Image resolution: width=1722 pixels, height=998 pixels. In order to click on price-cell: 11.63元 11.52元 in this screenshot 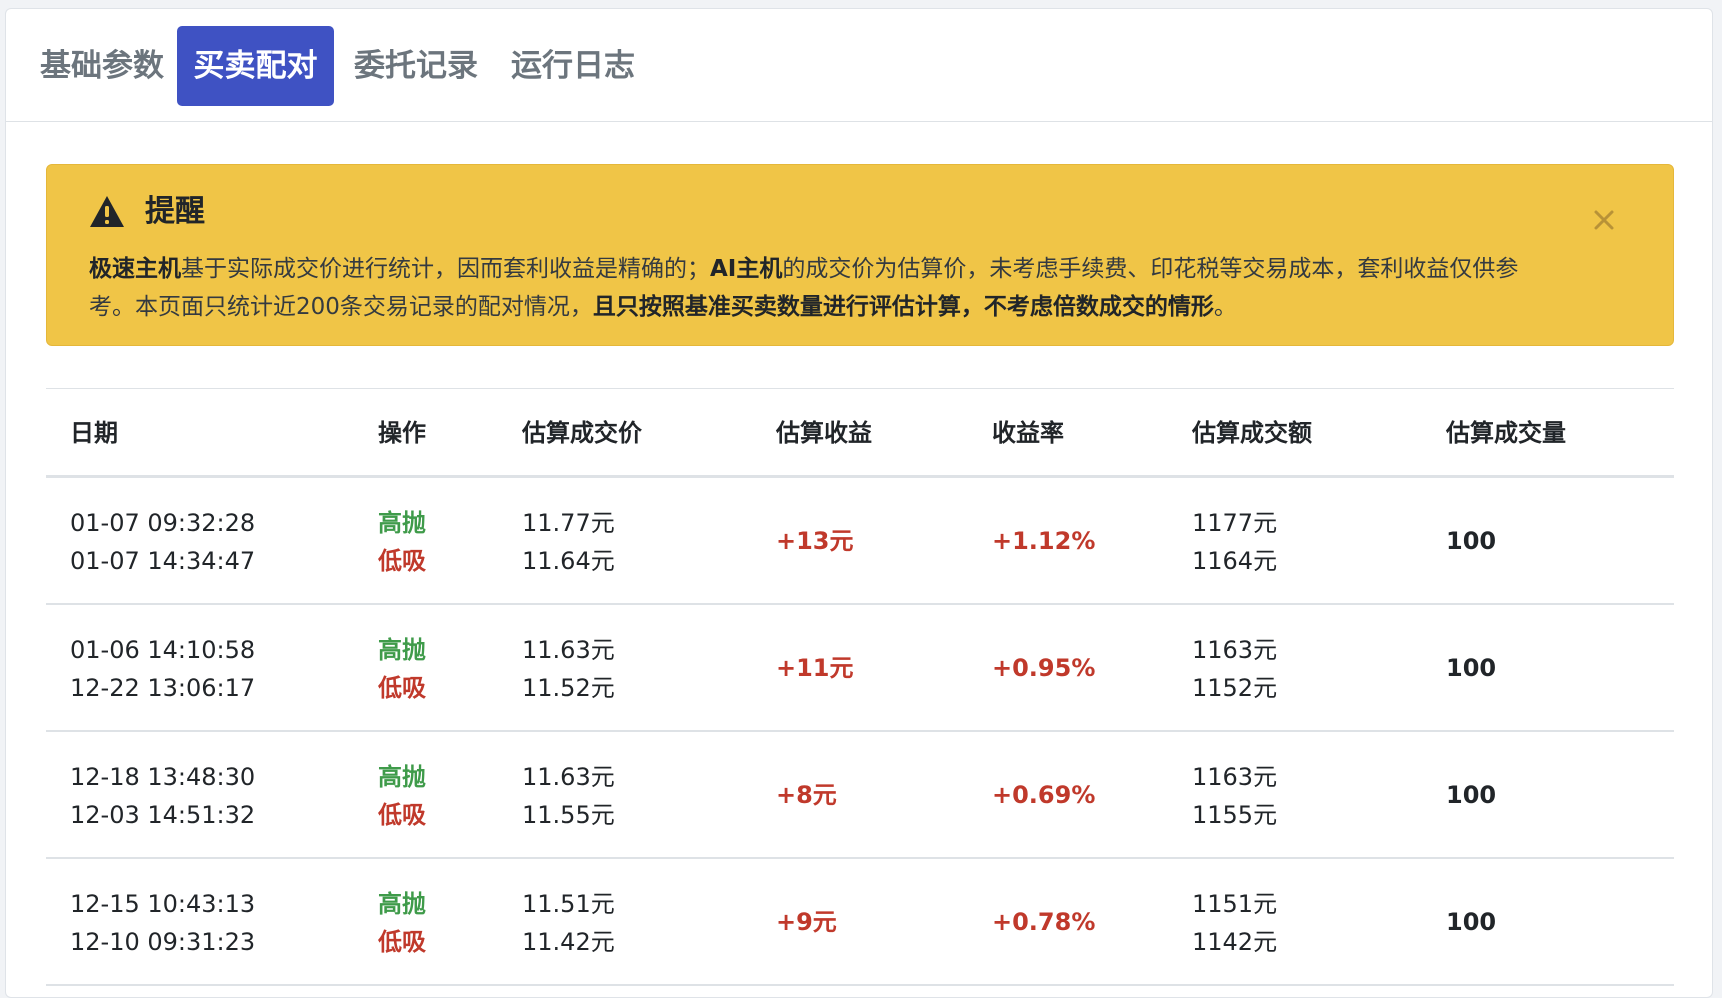, I will do `click(568, 669)`.